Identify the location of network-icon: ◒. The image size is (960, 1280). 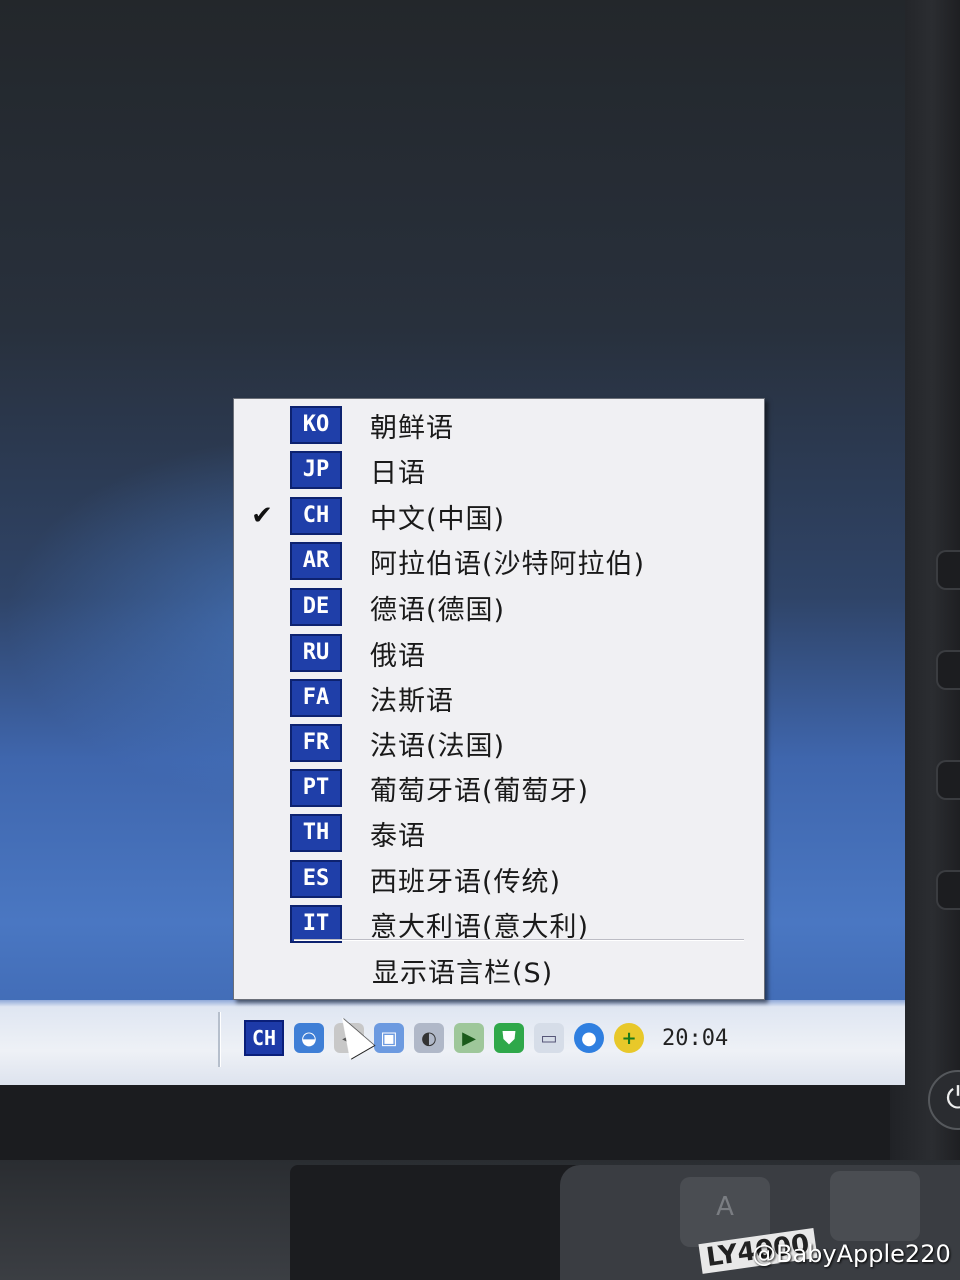
(309, 1038).